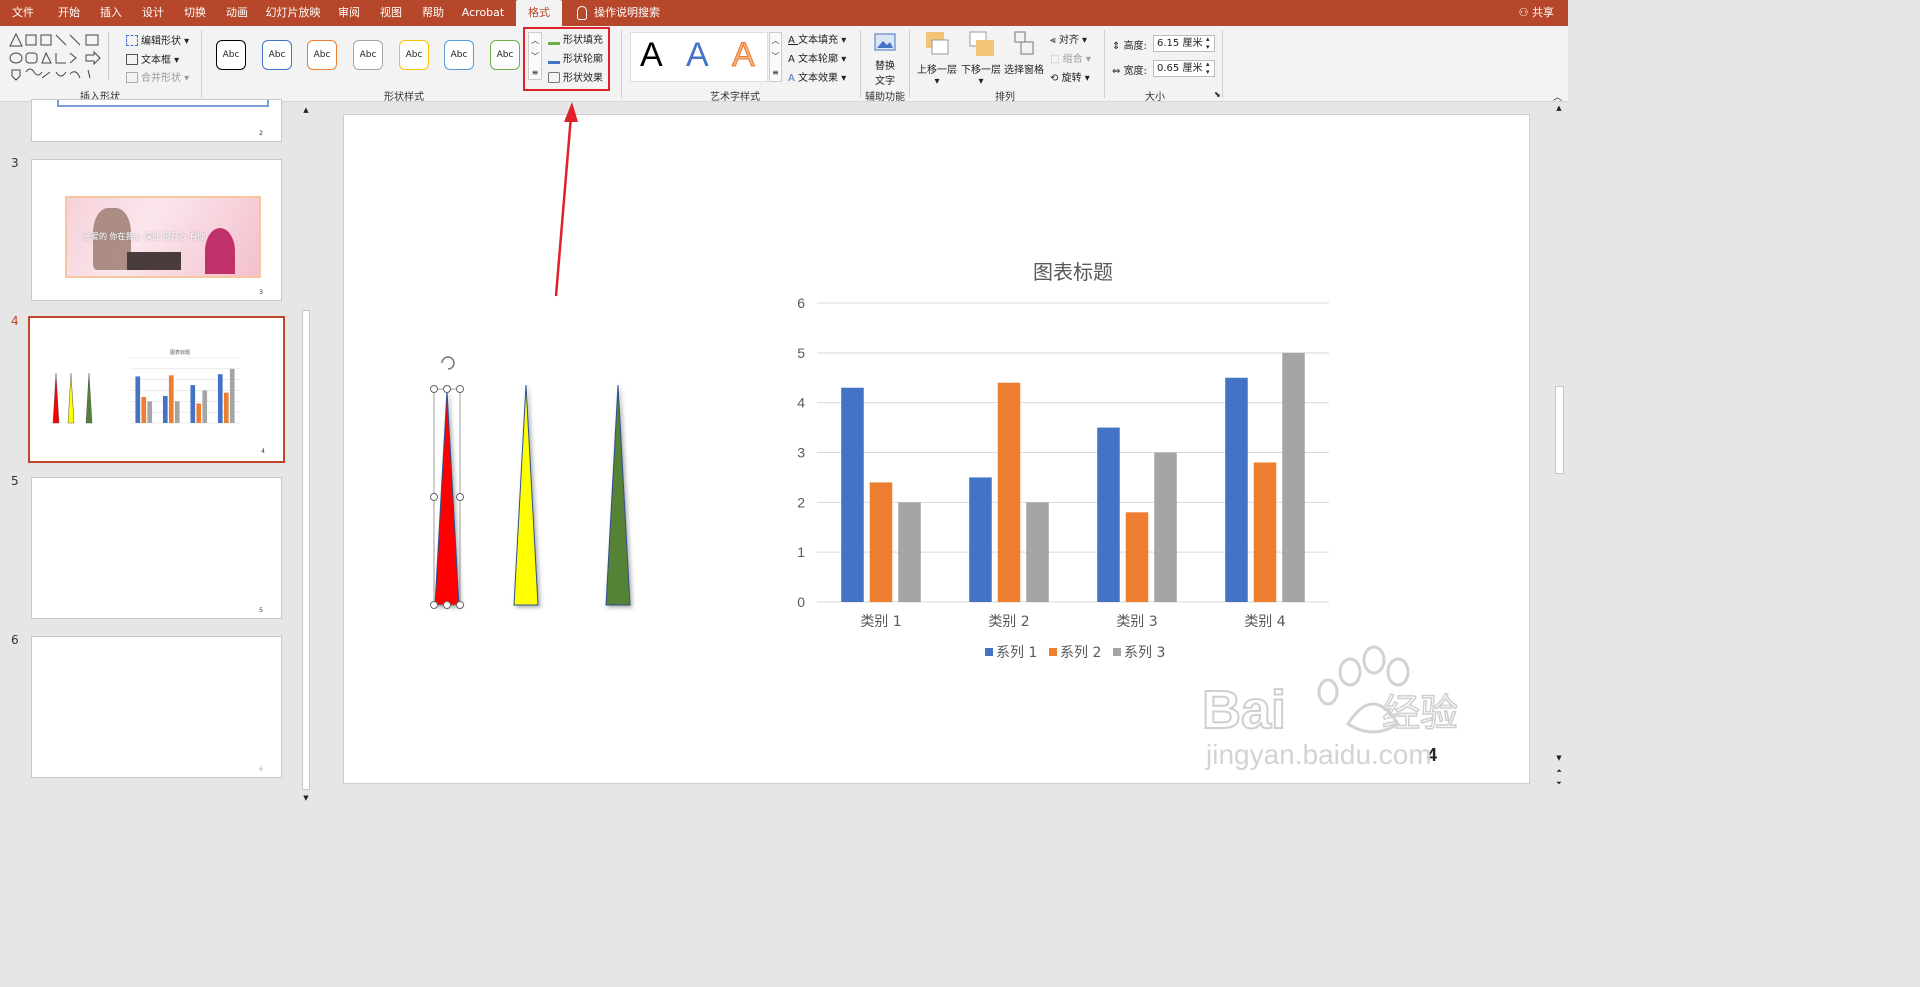 The width and height of the screenshot is (1920, 987). I want to click on selection-pane-button: 选择窗格, so click(1024, 53).